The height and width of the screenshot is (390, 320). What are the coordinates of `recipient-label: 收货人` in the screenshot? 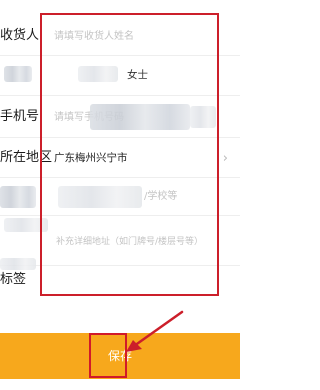 It's located at (20, 35).